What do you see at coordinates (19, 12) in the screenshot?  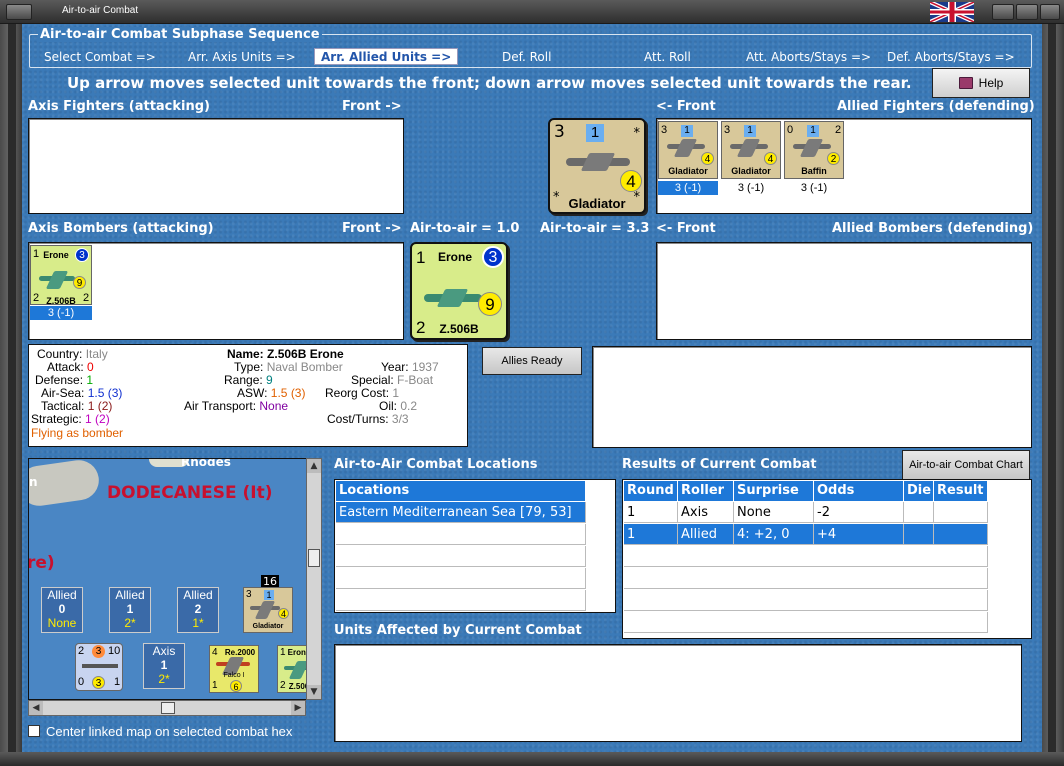 I see `system-menu-button` at bounding box center [19, 12].